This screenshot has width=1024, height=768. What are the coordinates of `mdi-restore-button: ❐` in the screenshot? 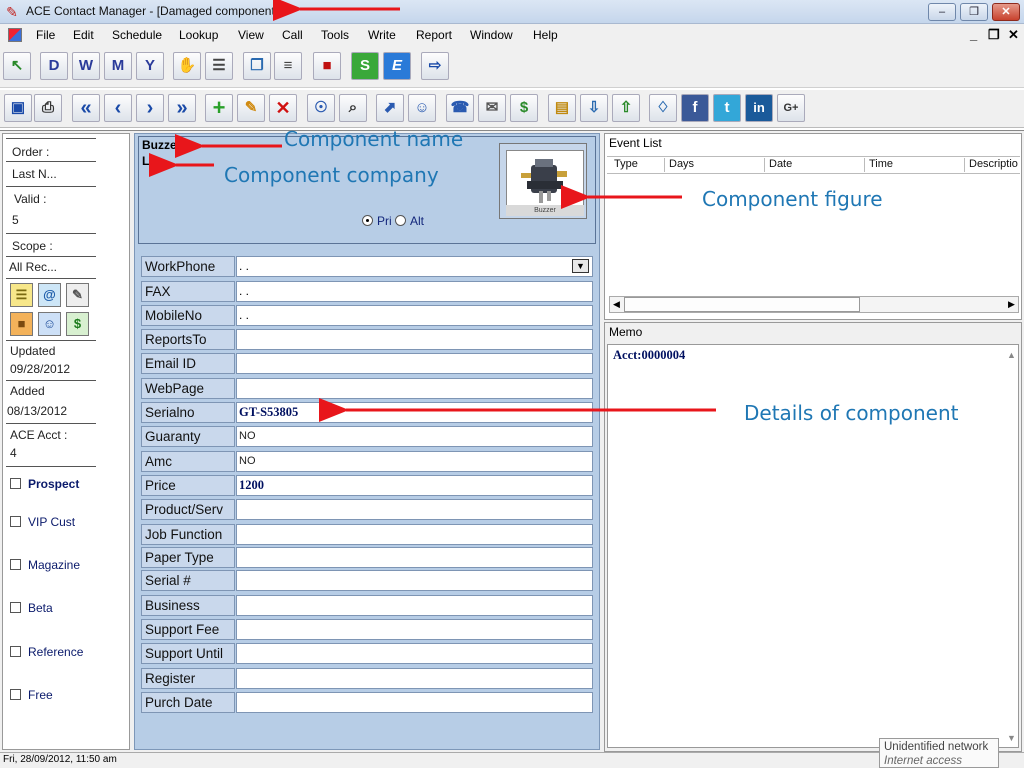 It's located at (994, 35).